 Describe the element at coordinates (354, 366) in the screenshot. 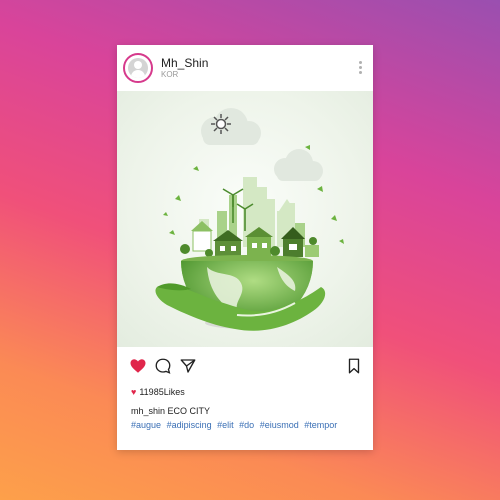

I see `bookmark-icon` at that location.